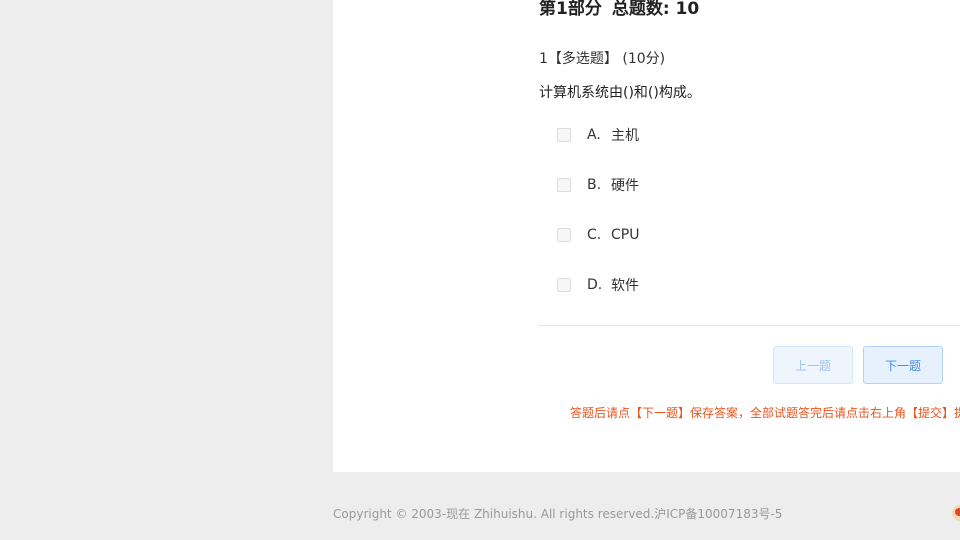  I want to click on option-b-text: 硬件, so click(625, 186).